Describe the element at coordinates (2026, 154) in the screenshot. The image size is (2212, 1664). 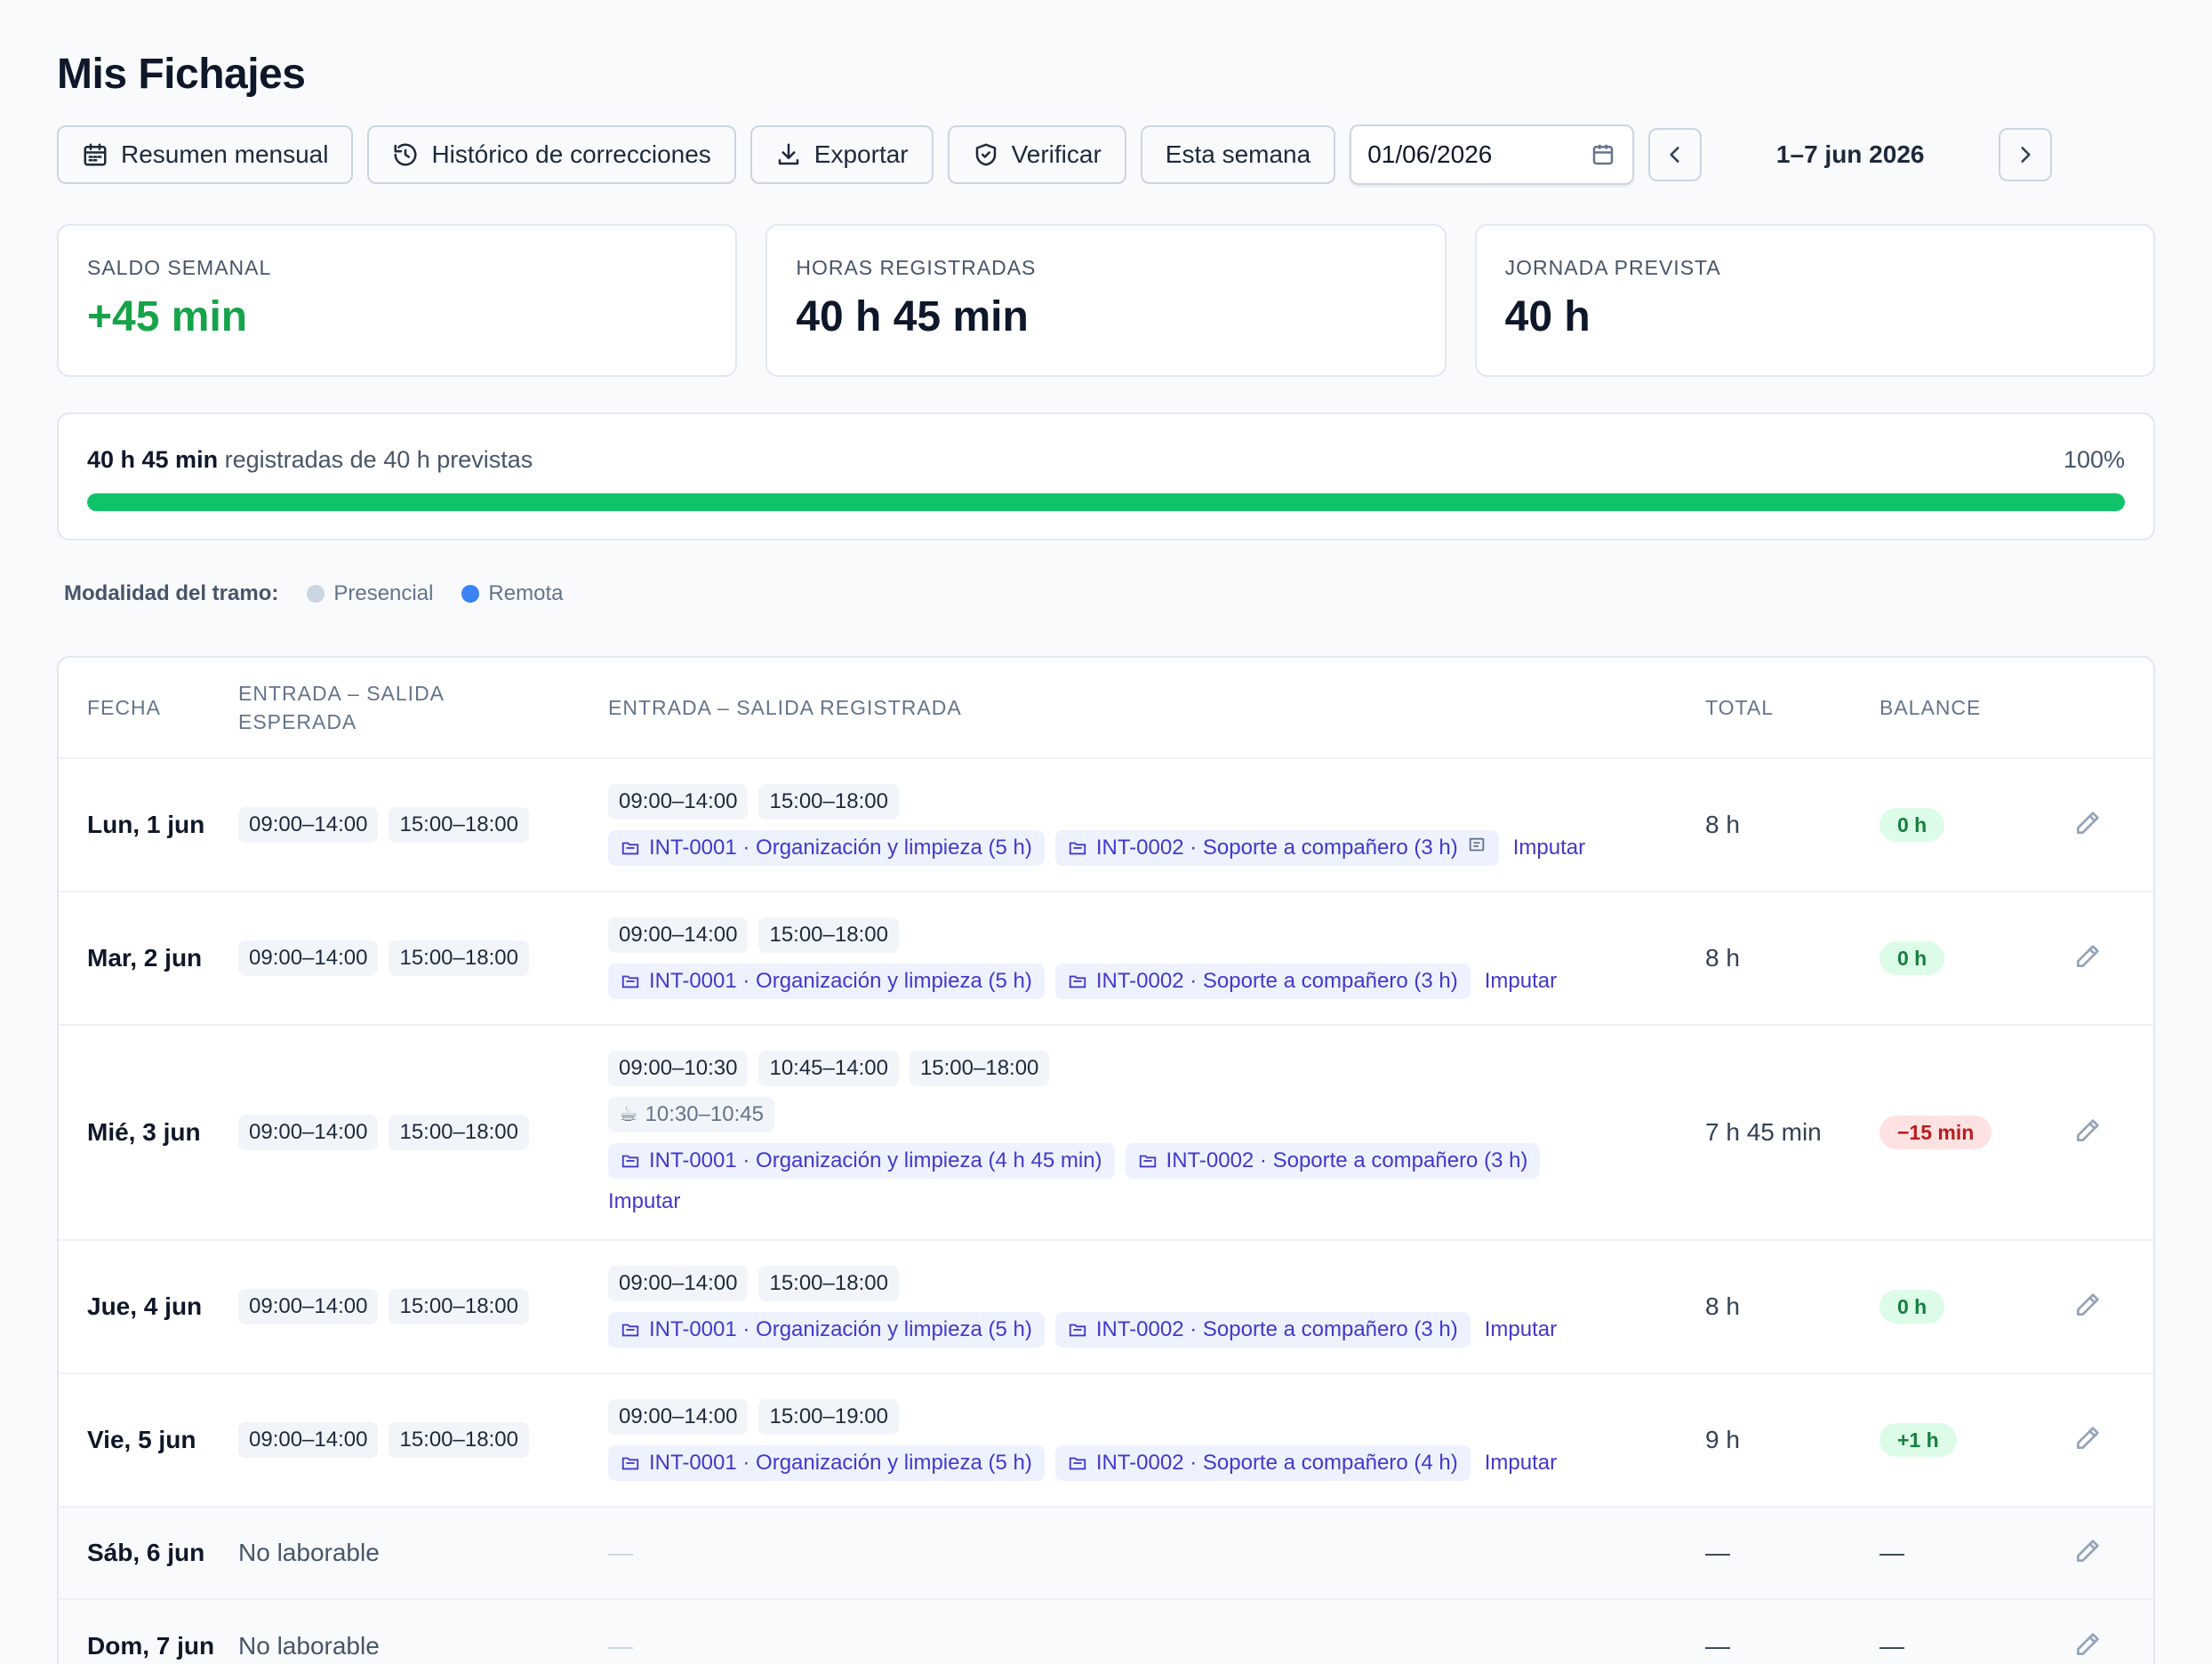
I see `next-week-button` at that location.